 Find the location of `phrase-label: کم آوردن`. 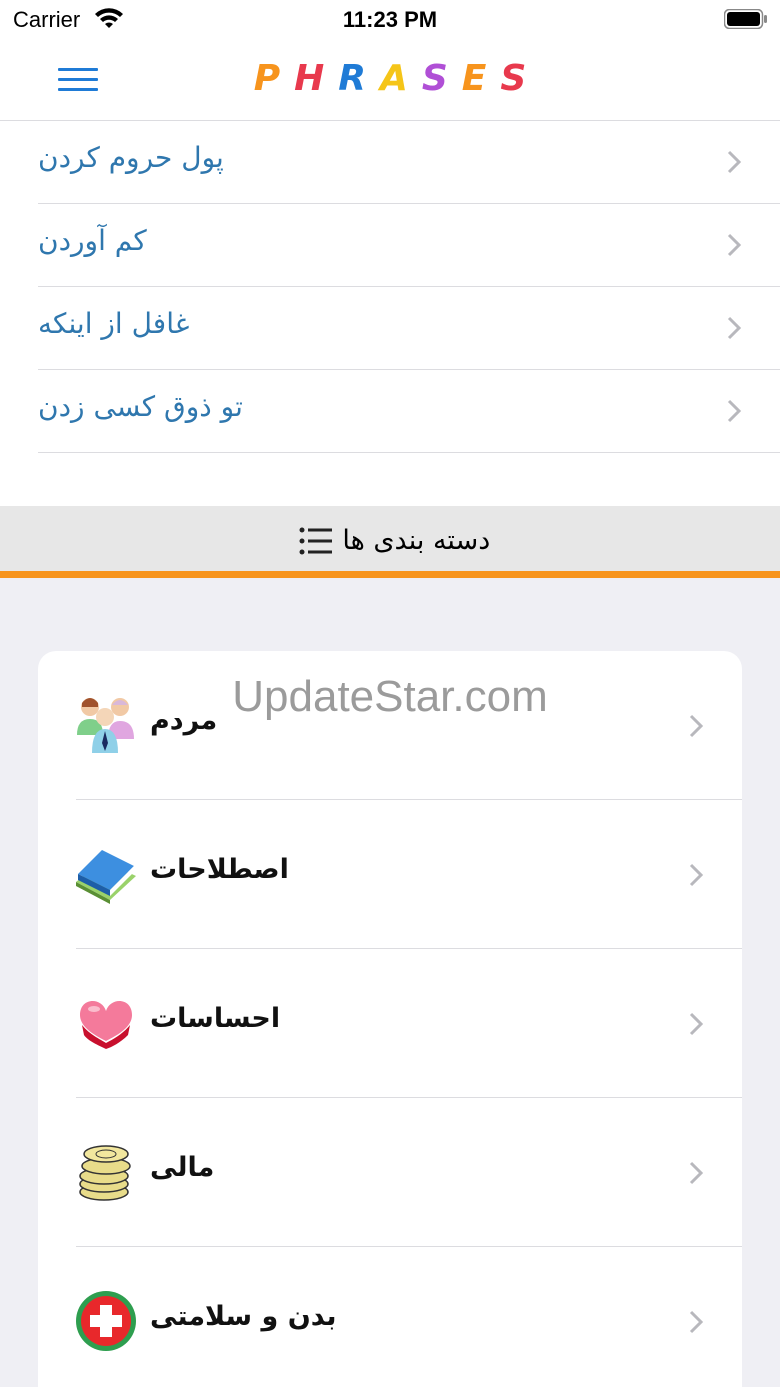

phrase-label: کم آوردن is located at coordinates (92, 240).